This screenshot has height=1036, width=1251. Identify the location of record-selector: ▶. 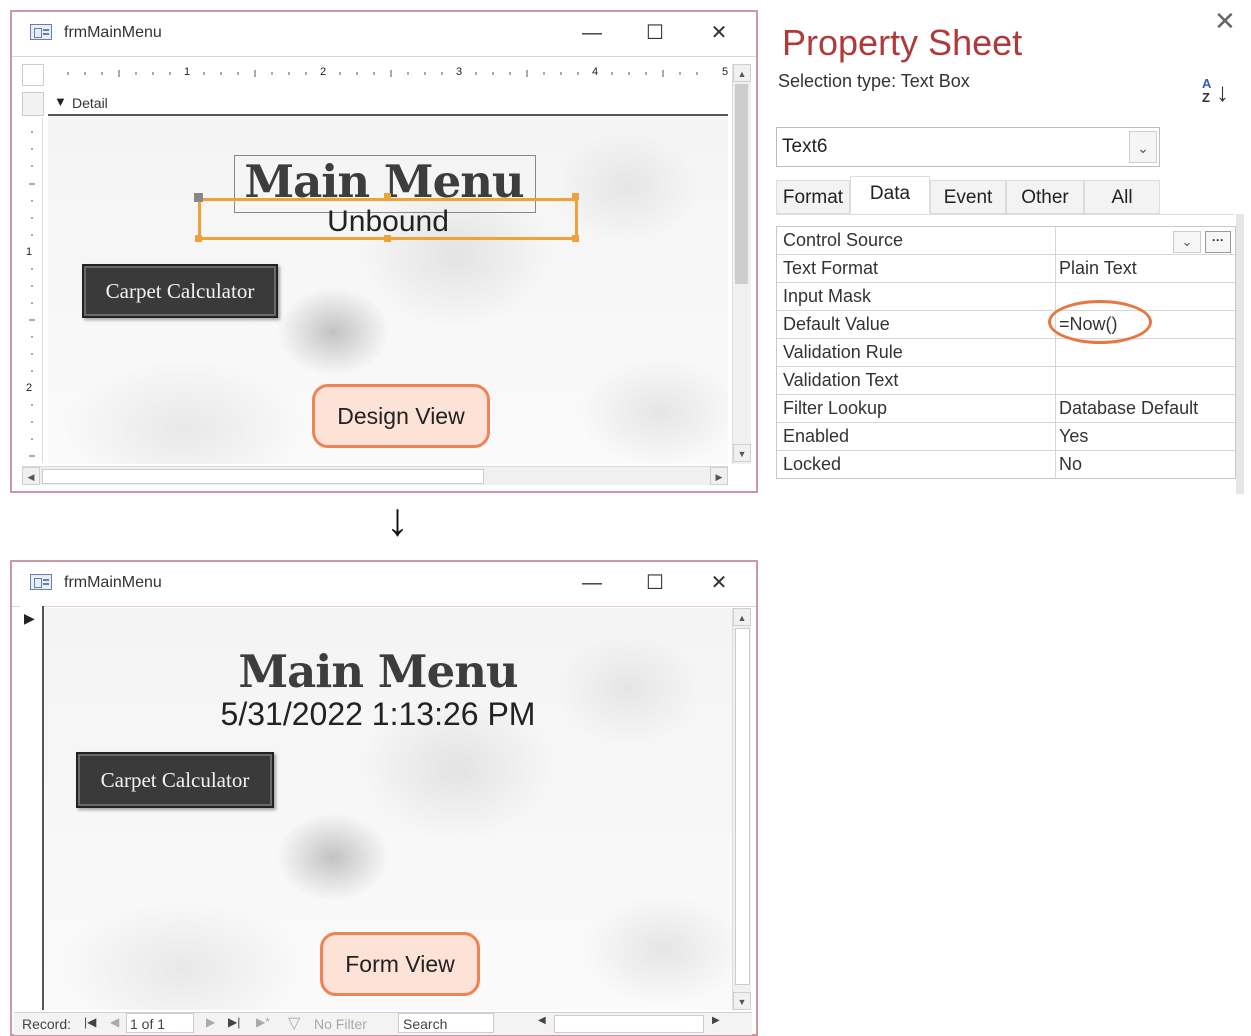
(32, 808).